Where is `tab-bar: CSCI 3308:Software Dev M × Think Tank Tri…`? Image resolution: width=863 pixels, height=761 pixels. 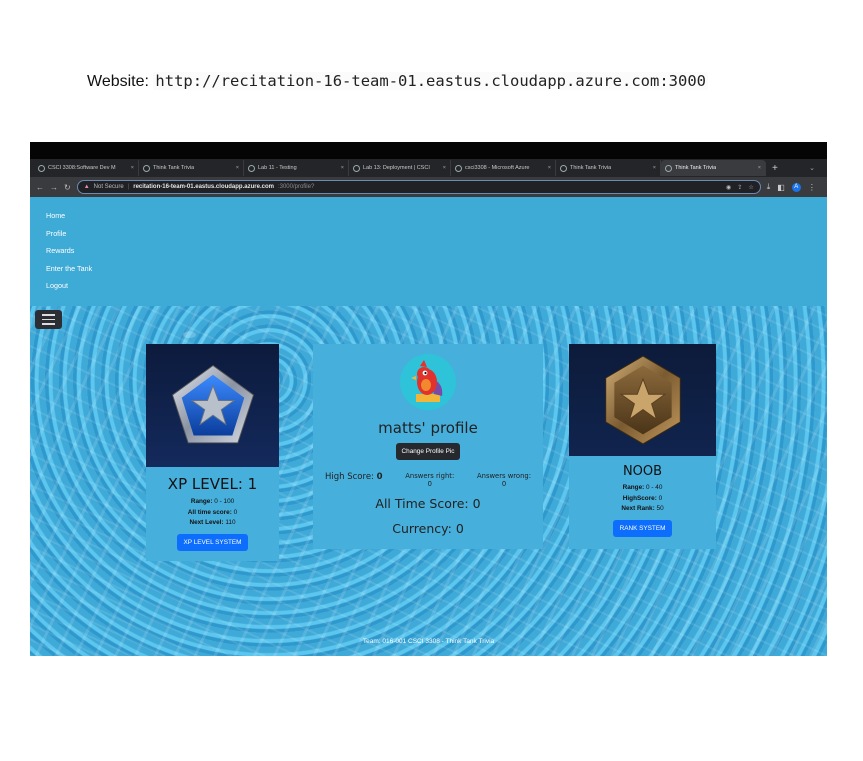
tab-bar: CSCI 3308:Software Dev M × Think Tank Tri… is located at coordinates (428, 168).